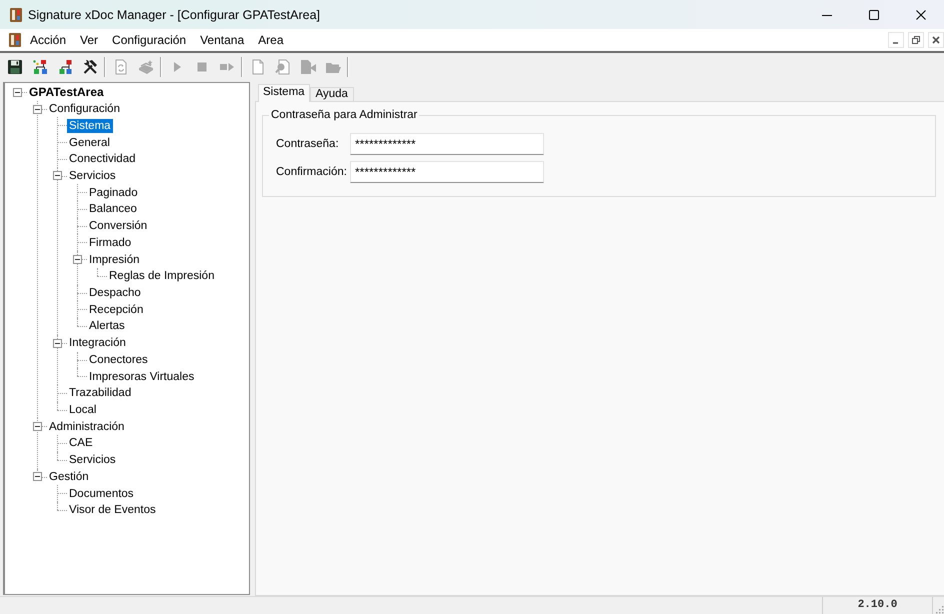 This screenshot has height=614, width=944. Describe the element at coordinates (877, 605) in the screenshot. I see `version-label: 2.10.0` at that location.